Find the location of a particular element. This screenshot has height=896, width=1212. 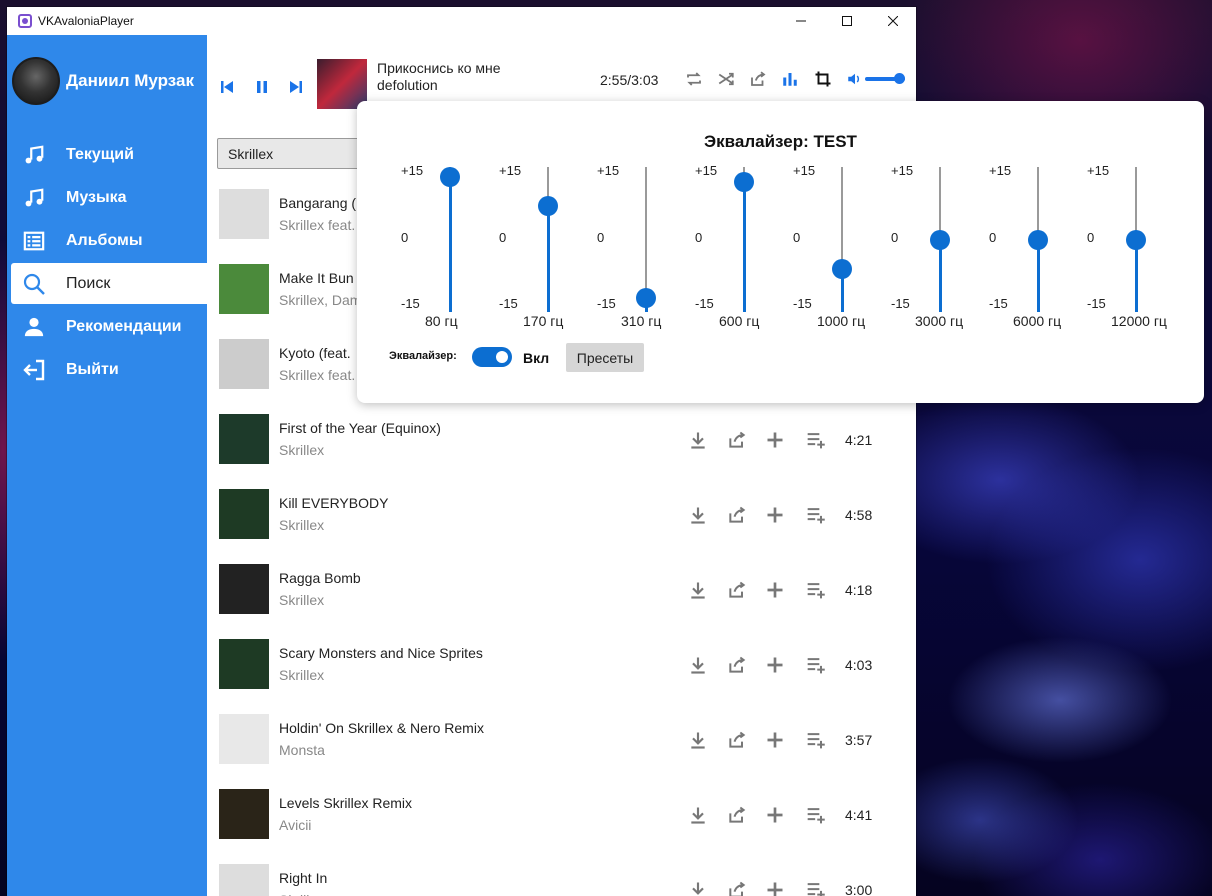

eq-band: +15 0 -15 3000 гц is located at coordinates (940, 246).